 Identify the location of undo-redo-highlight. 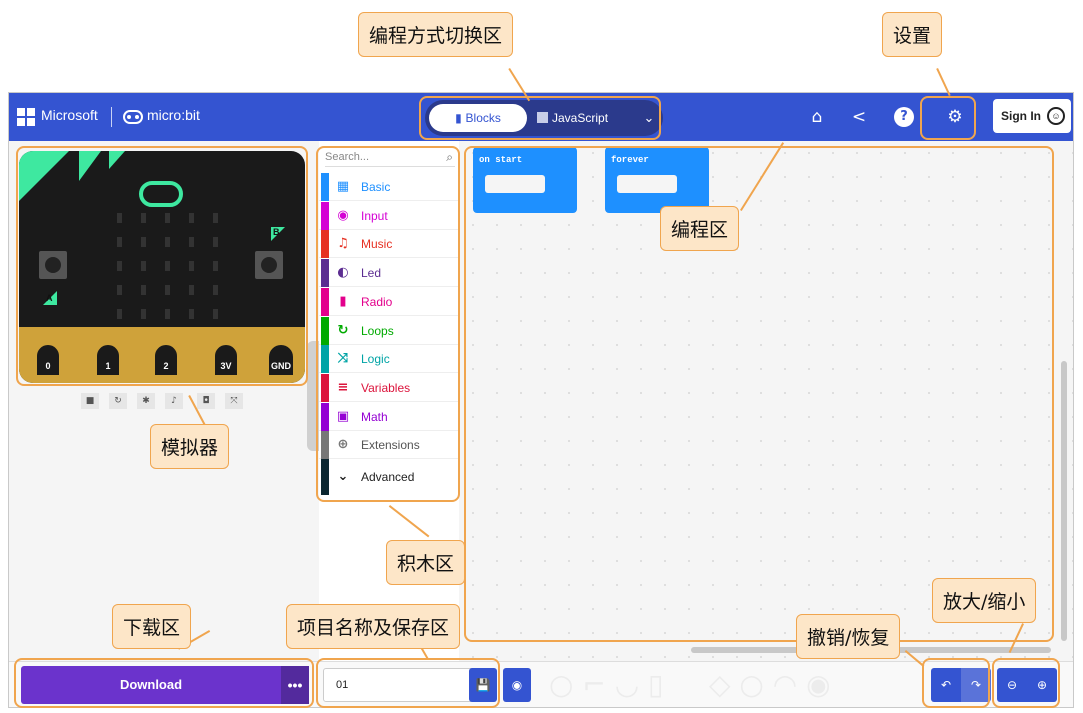
(956, 683).